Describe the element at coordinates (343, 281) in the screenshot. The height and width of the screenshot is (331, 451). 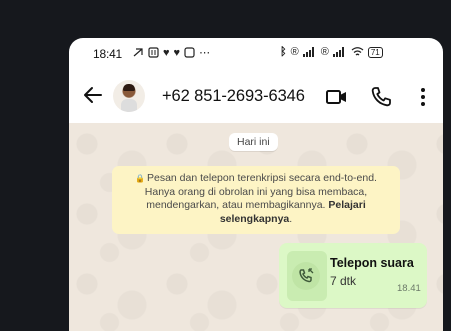
I see `call-duration: 7 dtk` at that location.